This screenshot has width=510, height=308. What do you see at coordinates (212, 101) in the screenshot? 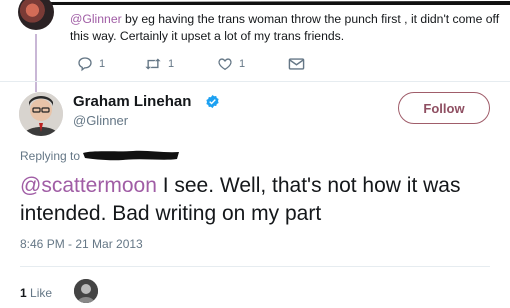
I see `verified-badge-icon` at bounding box center [212, 101].